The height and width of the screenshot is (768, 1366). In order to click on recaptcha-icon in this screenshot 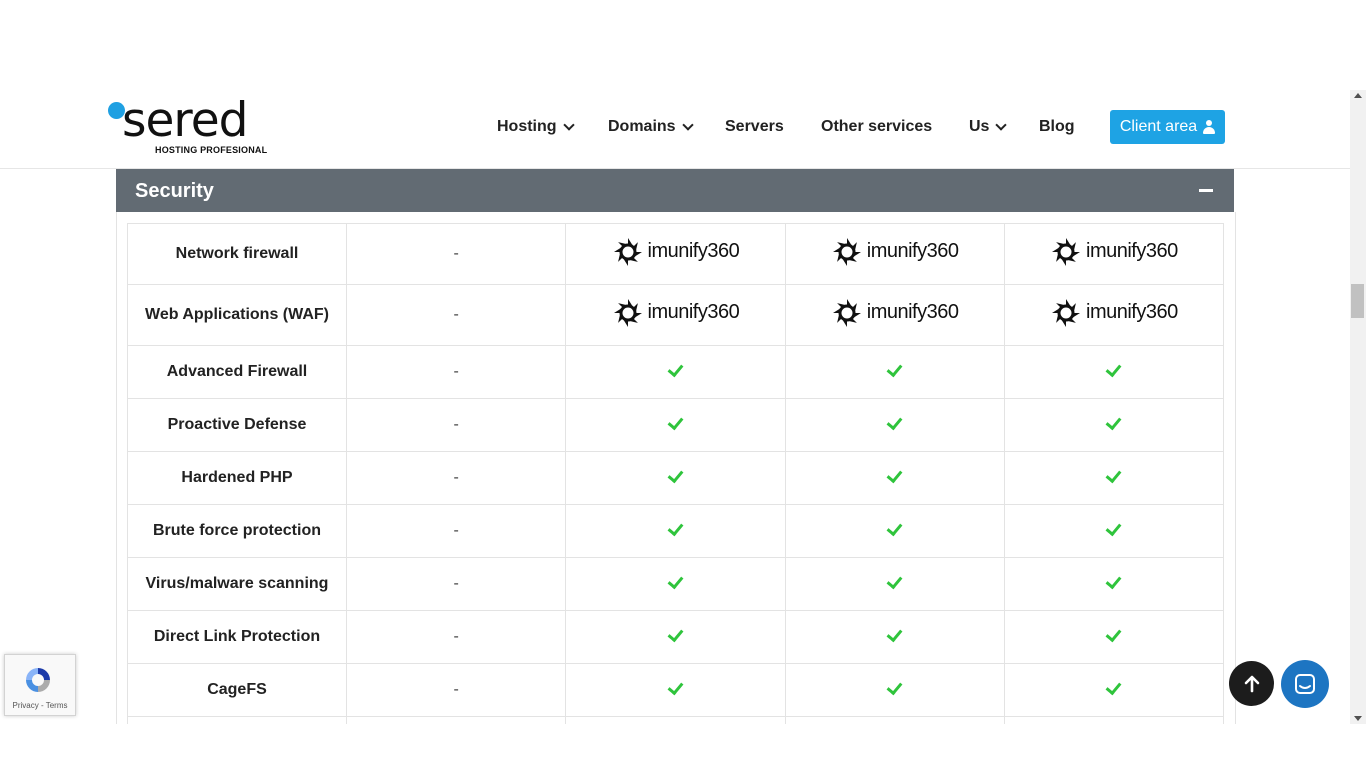, I will do `click(38, 680)`.